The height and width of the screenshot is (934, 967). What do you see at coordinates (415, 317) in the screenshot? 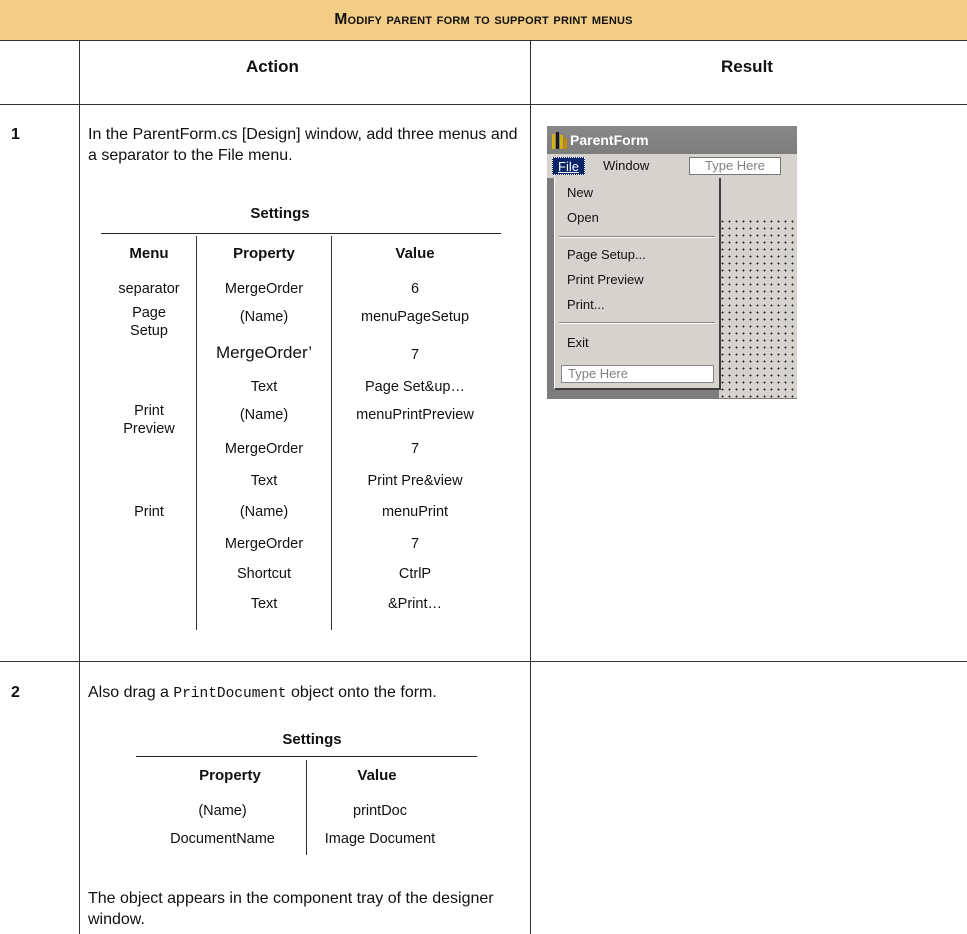
I see `table-cell: menuPageSetup` at bounding box center [415, 317].